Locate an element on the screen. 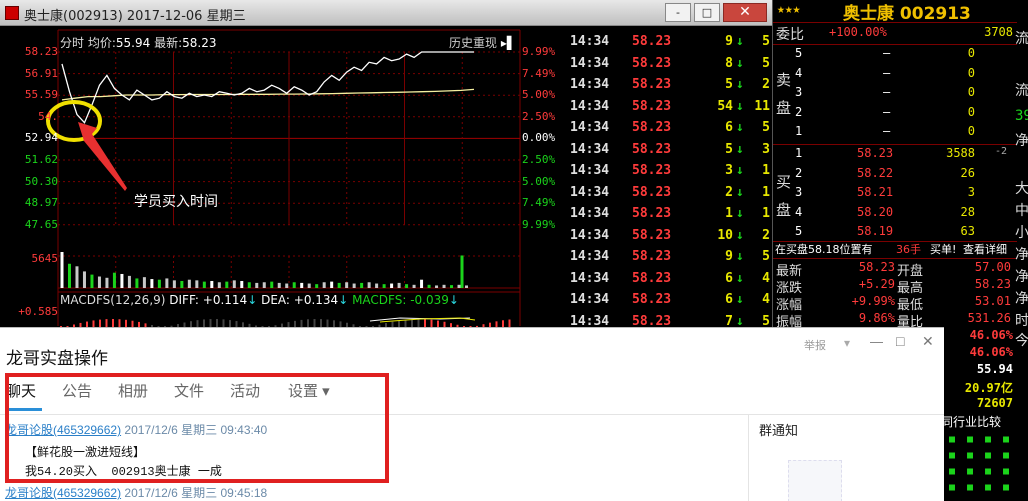  macd-diff: DIFF: +0.114 is located at coordinates (208, 300).